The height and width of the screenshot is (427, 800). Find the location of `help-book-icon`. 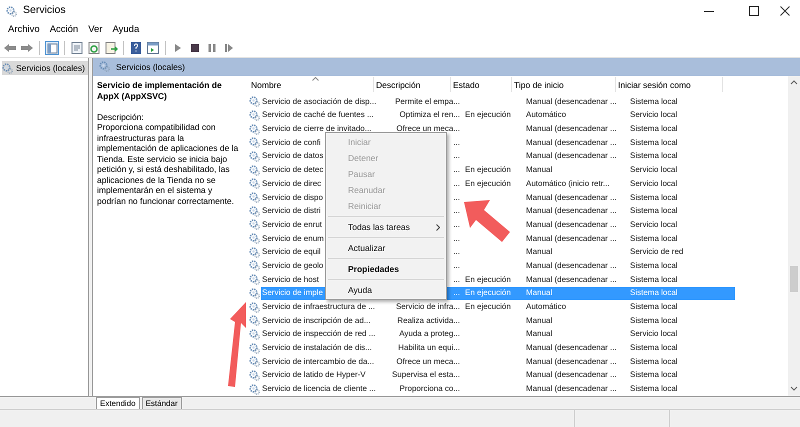

help-book-icon is located at coordinates (136, 47).